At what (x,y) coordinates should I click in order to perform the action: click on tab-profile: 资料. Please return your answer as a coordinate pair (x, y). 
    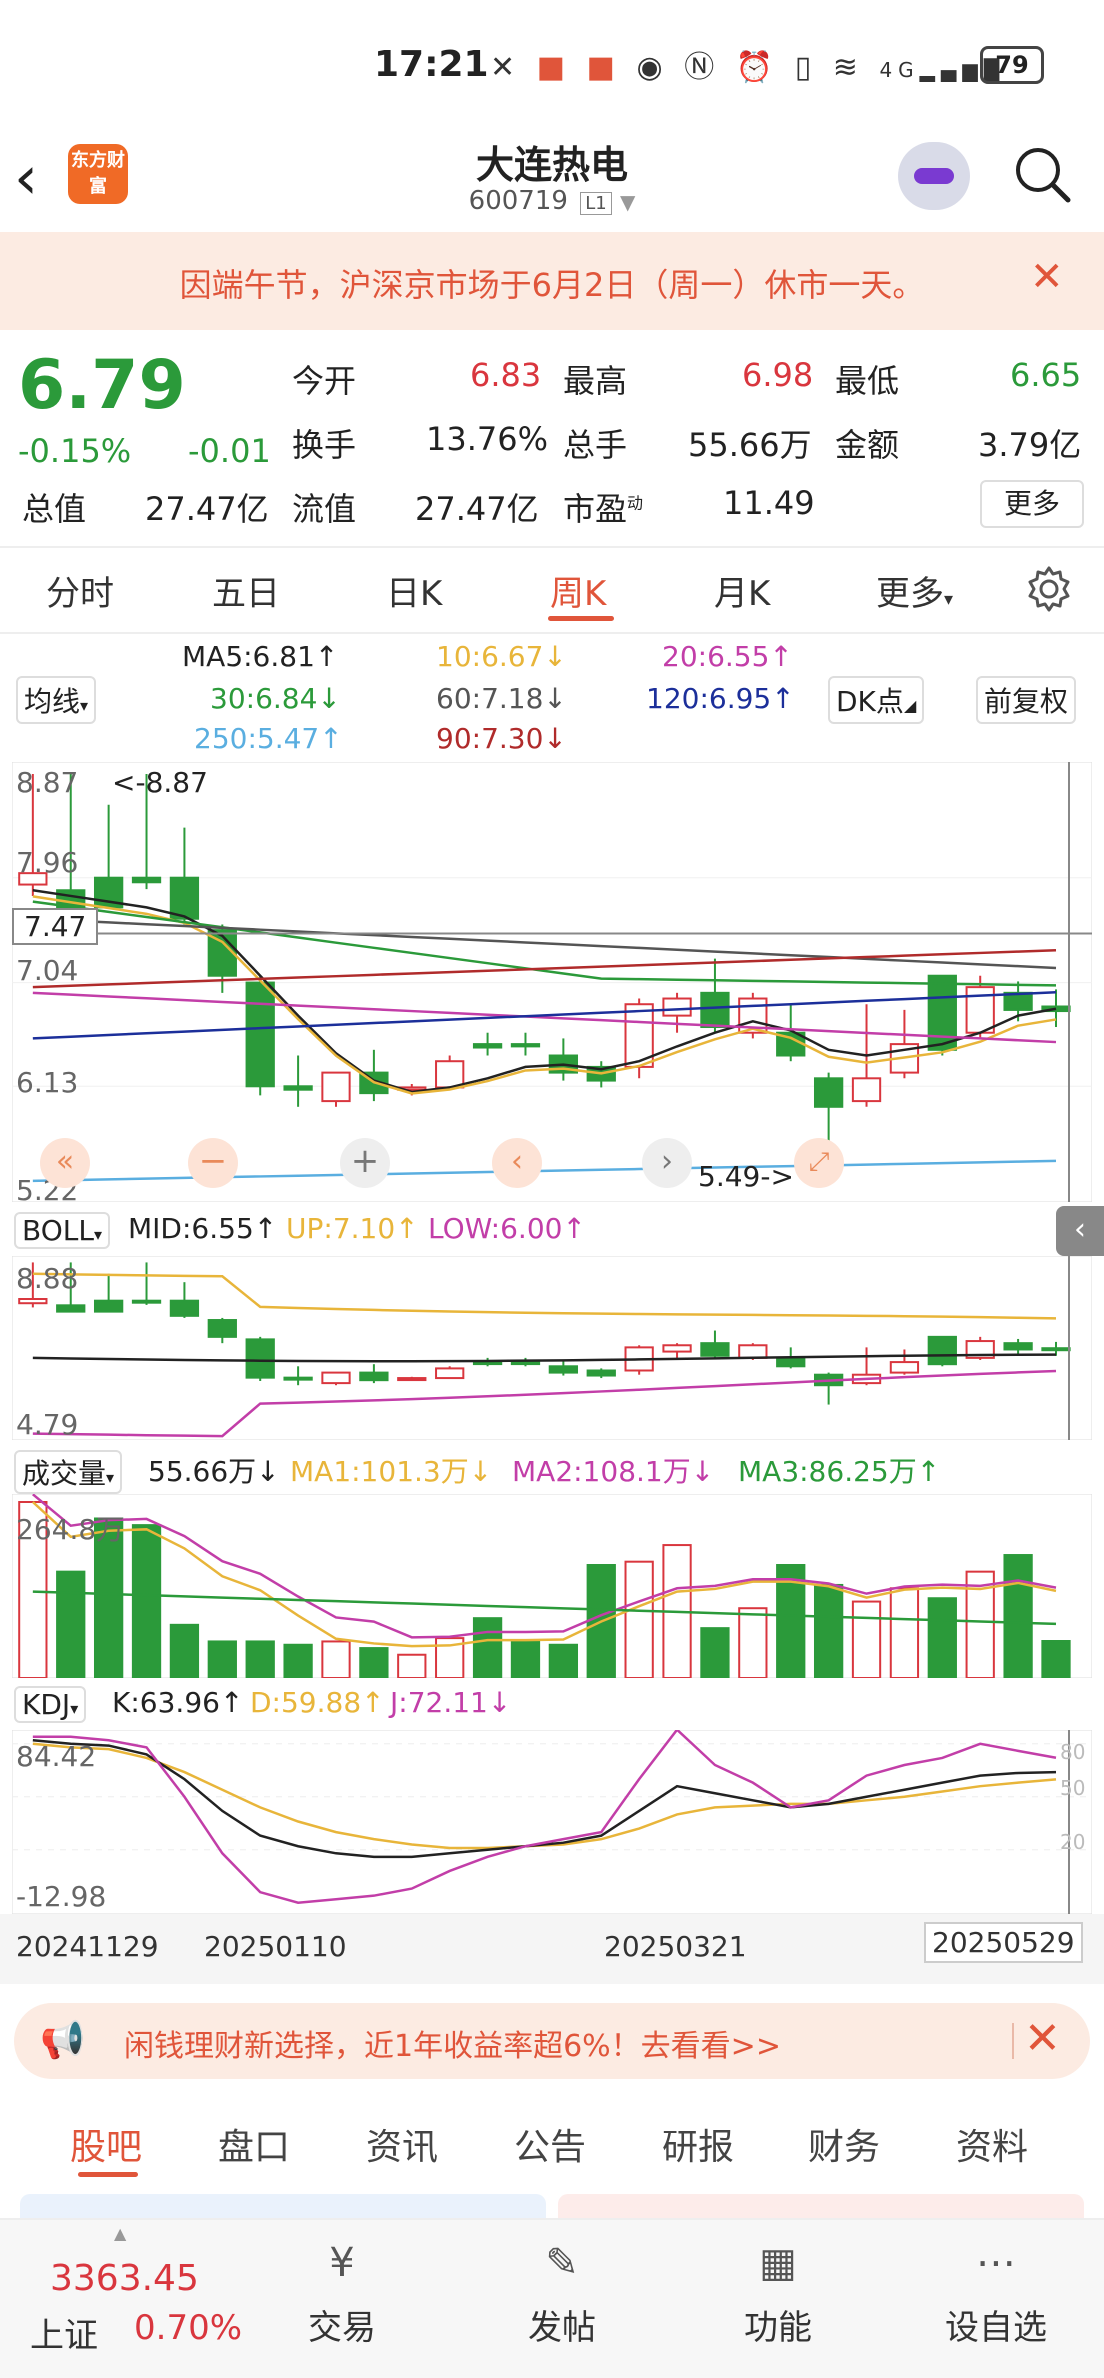
    Looking at the image, I should click on (992, 2144).